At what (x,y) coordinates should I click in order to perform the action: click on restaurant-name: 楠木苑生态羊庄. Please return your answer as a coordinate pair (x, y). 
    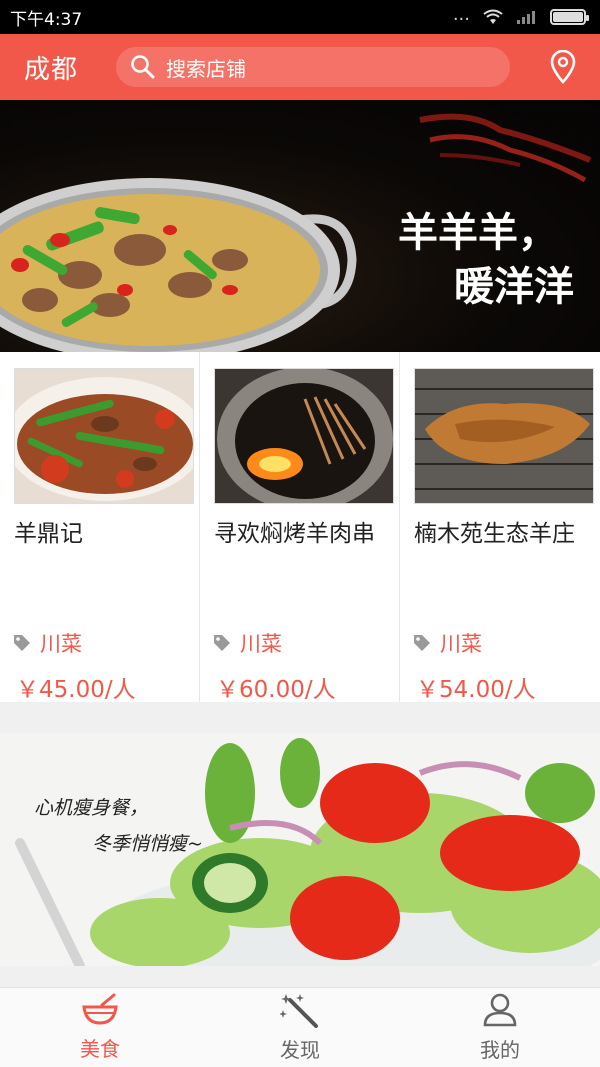
    Looking at the image, I should click on (494, 534).